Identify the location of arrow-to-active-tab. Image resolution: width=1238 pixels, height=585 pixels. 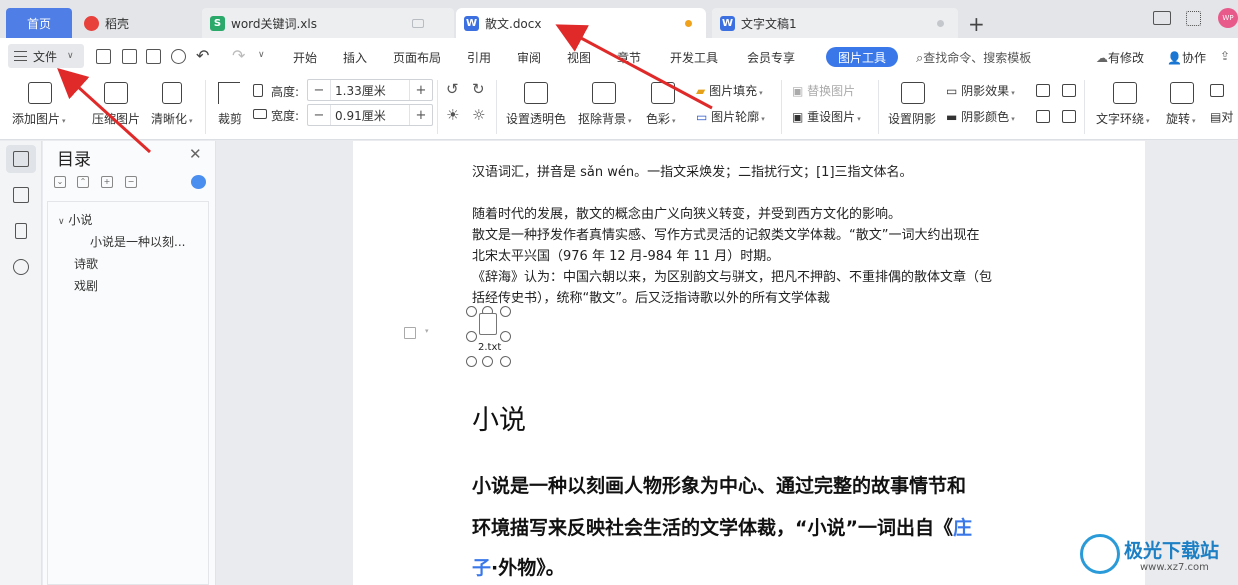
(634, 67).